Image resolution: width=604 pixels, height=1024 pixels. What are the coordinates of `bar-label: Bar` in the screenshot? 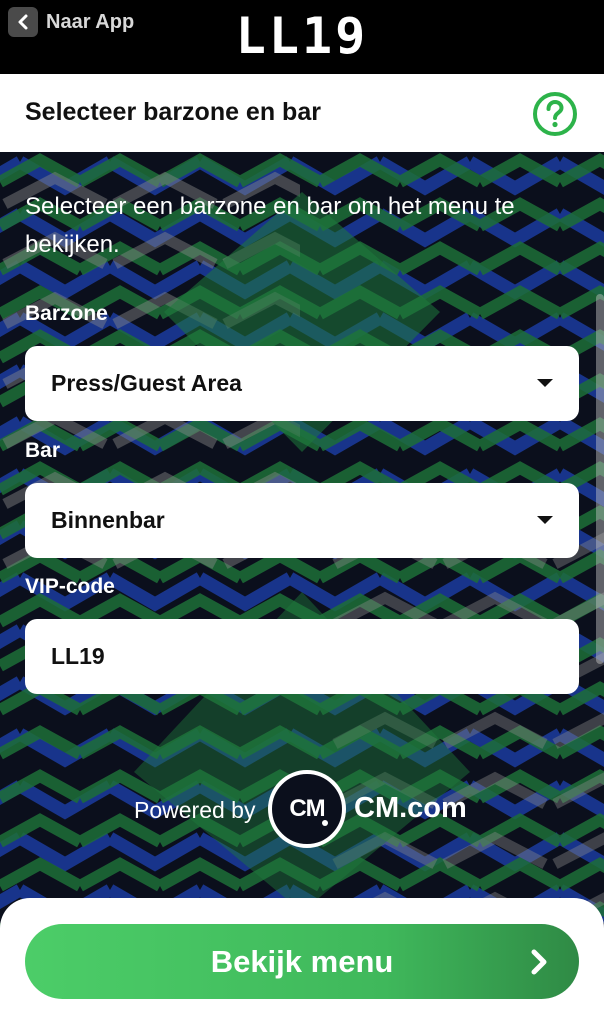 It's located at (43, 450).